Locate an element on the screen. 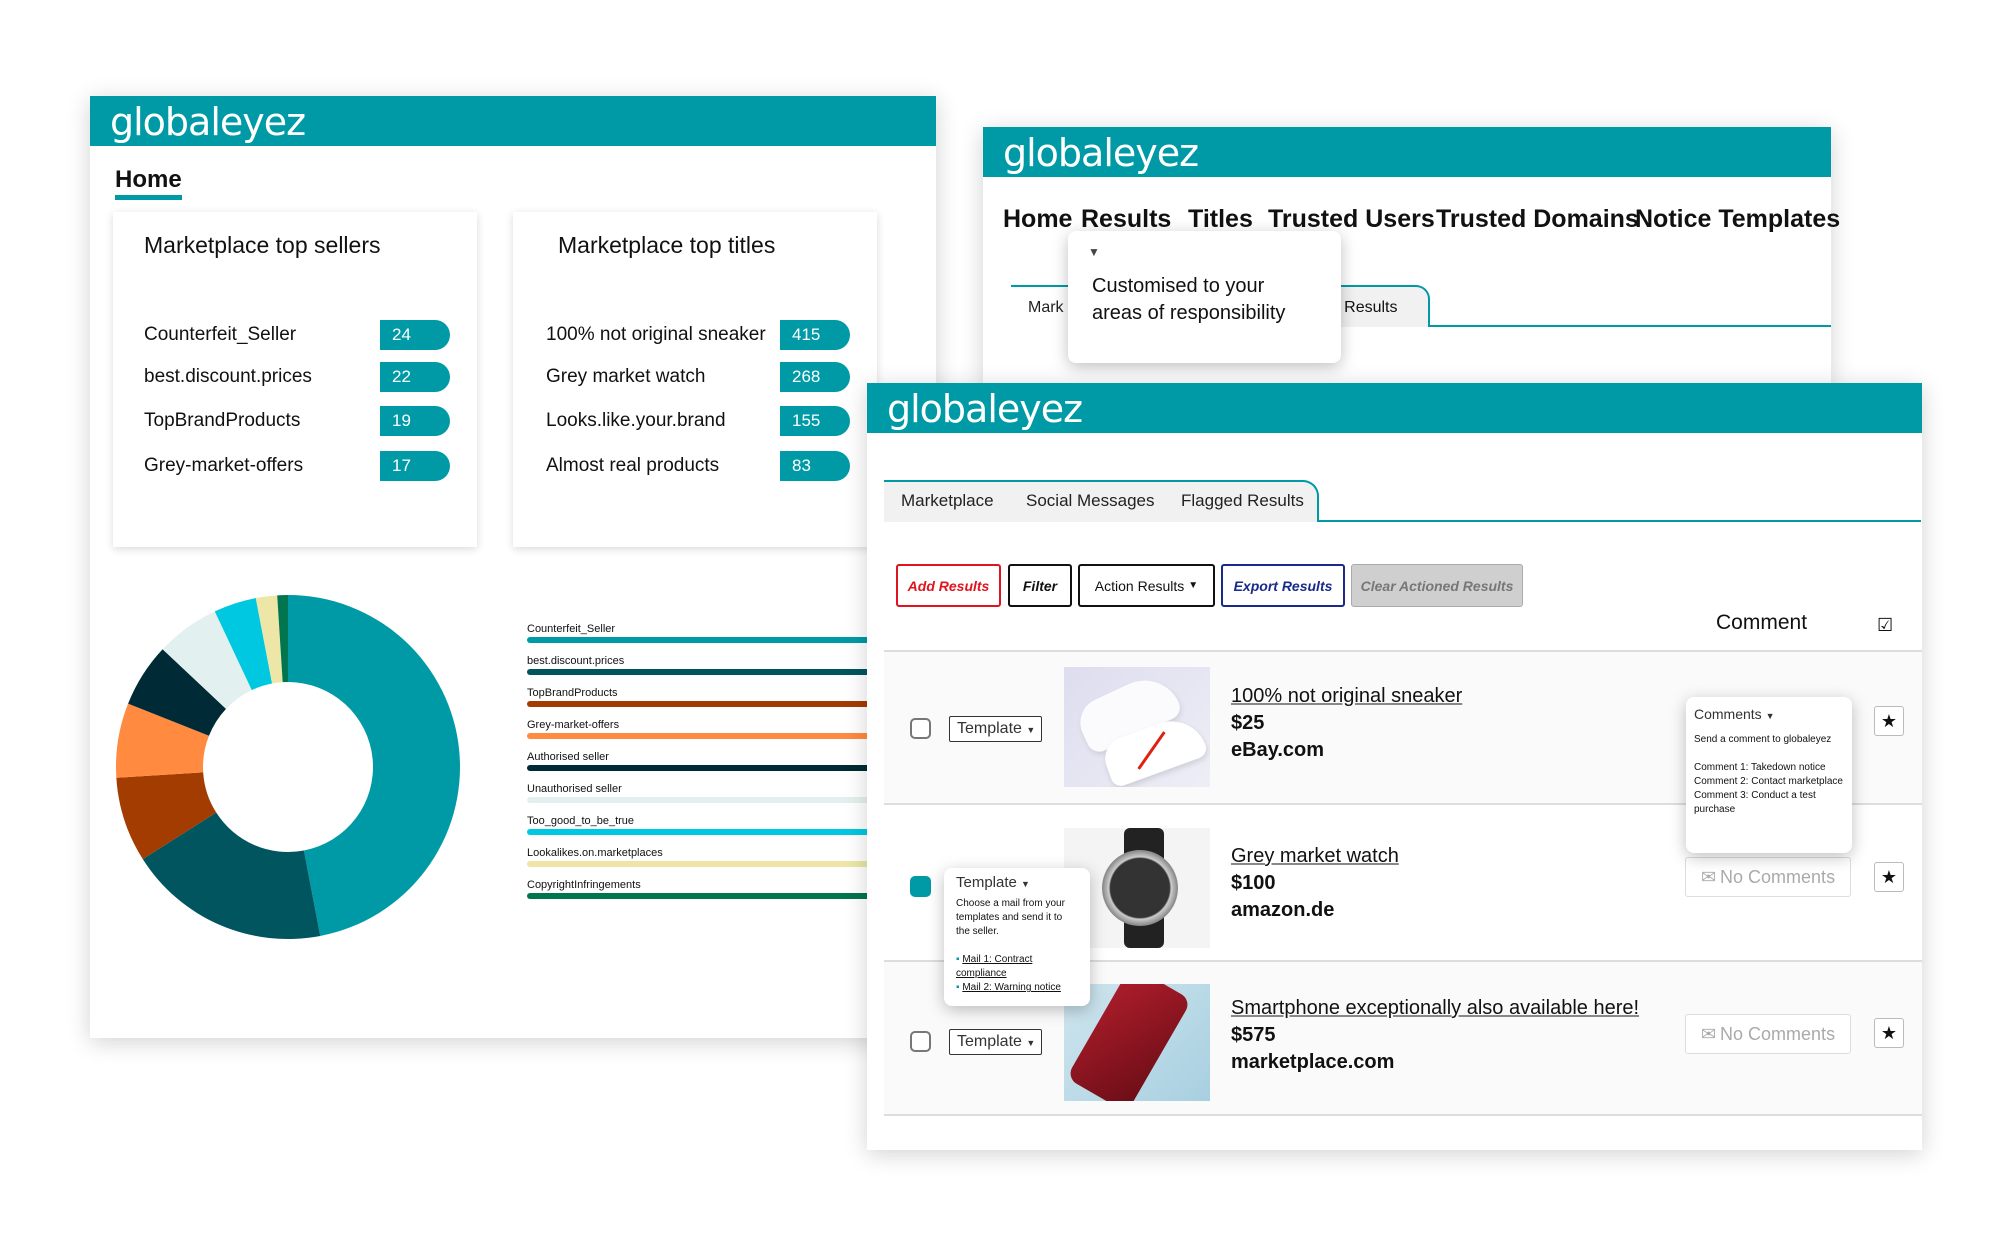 Image resolution: width=2000 pixels, height=1250 pixels. nav-trusted-users: Trusted Users is located at coordinates (1351, 219).